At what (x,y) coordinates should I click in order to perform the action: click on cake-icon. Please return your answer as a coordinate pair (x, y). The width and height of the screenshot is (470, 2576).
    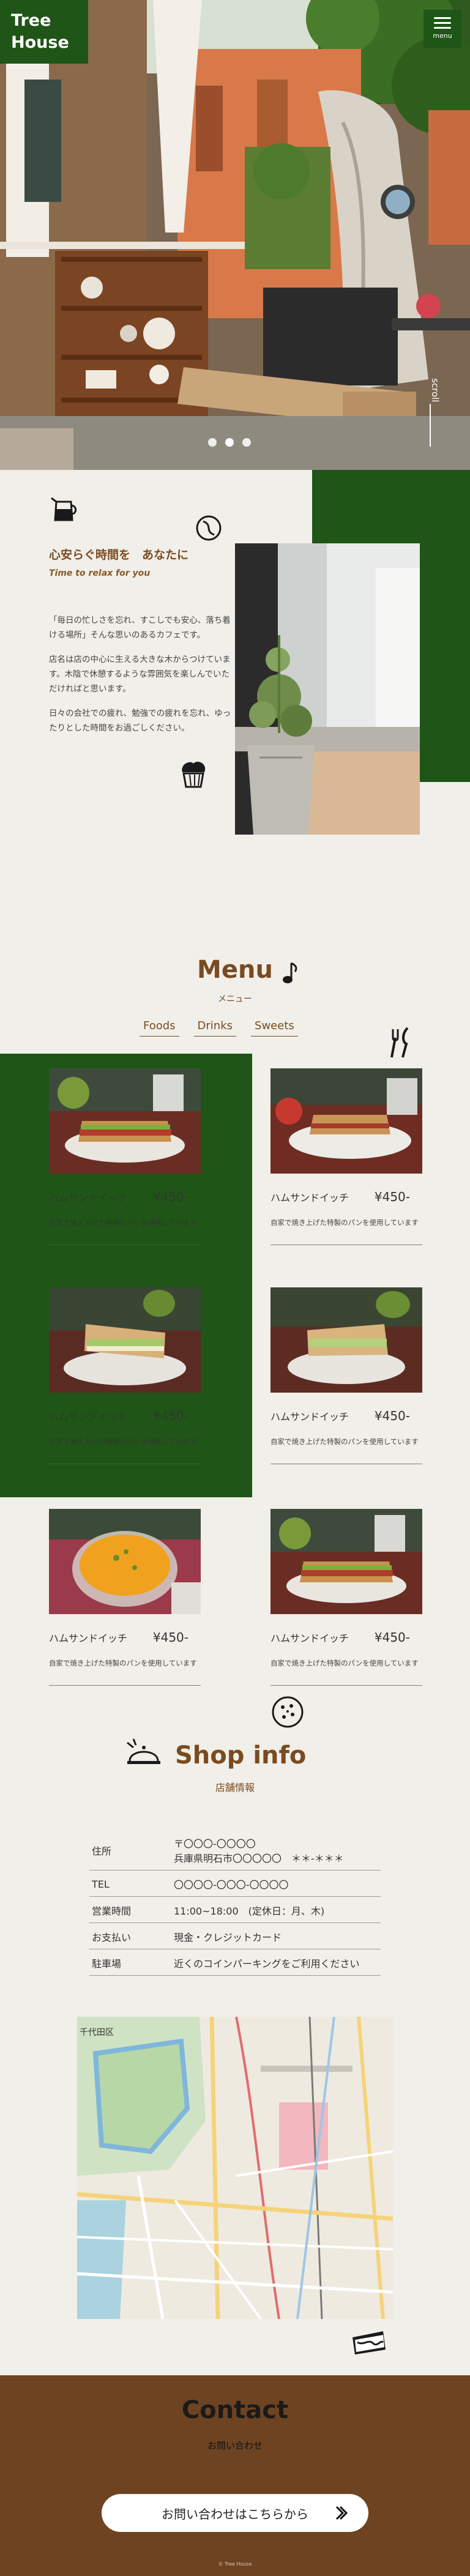
    Looking at the image, I should click on (369, 2343).